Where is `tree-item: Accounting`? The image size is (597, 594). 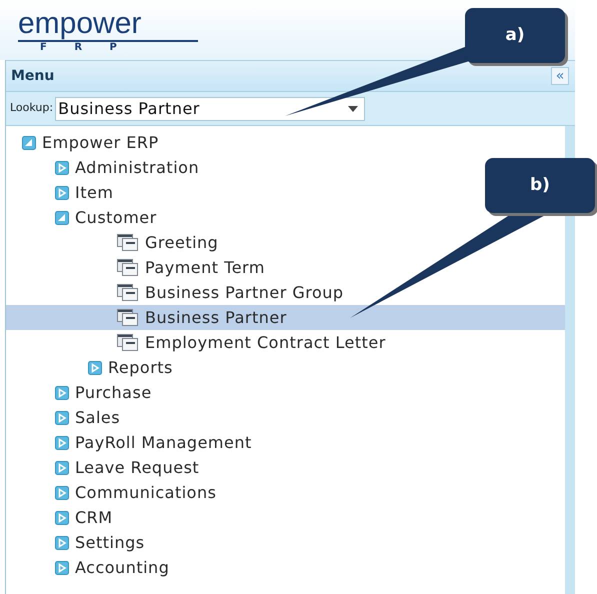 tree-item: Accounting is located at coordinates (90, 567).